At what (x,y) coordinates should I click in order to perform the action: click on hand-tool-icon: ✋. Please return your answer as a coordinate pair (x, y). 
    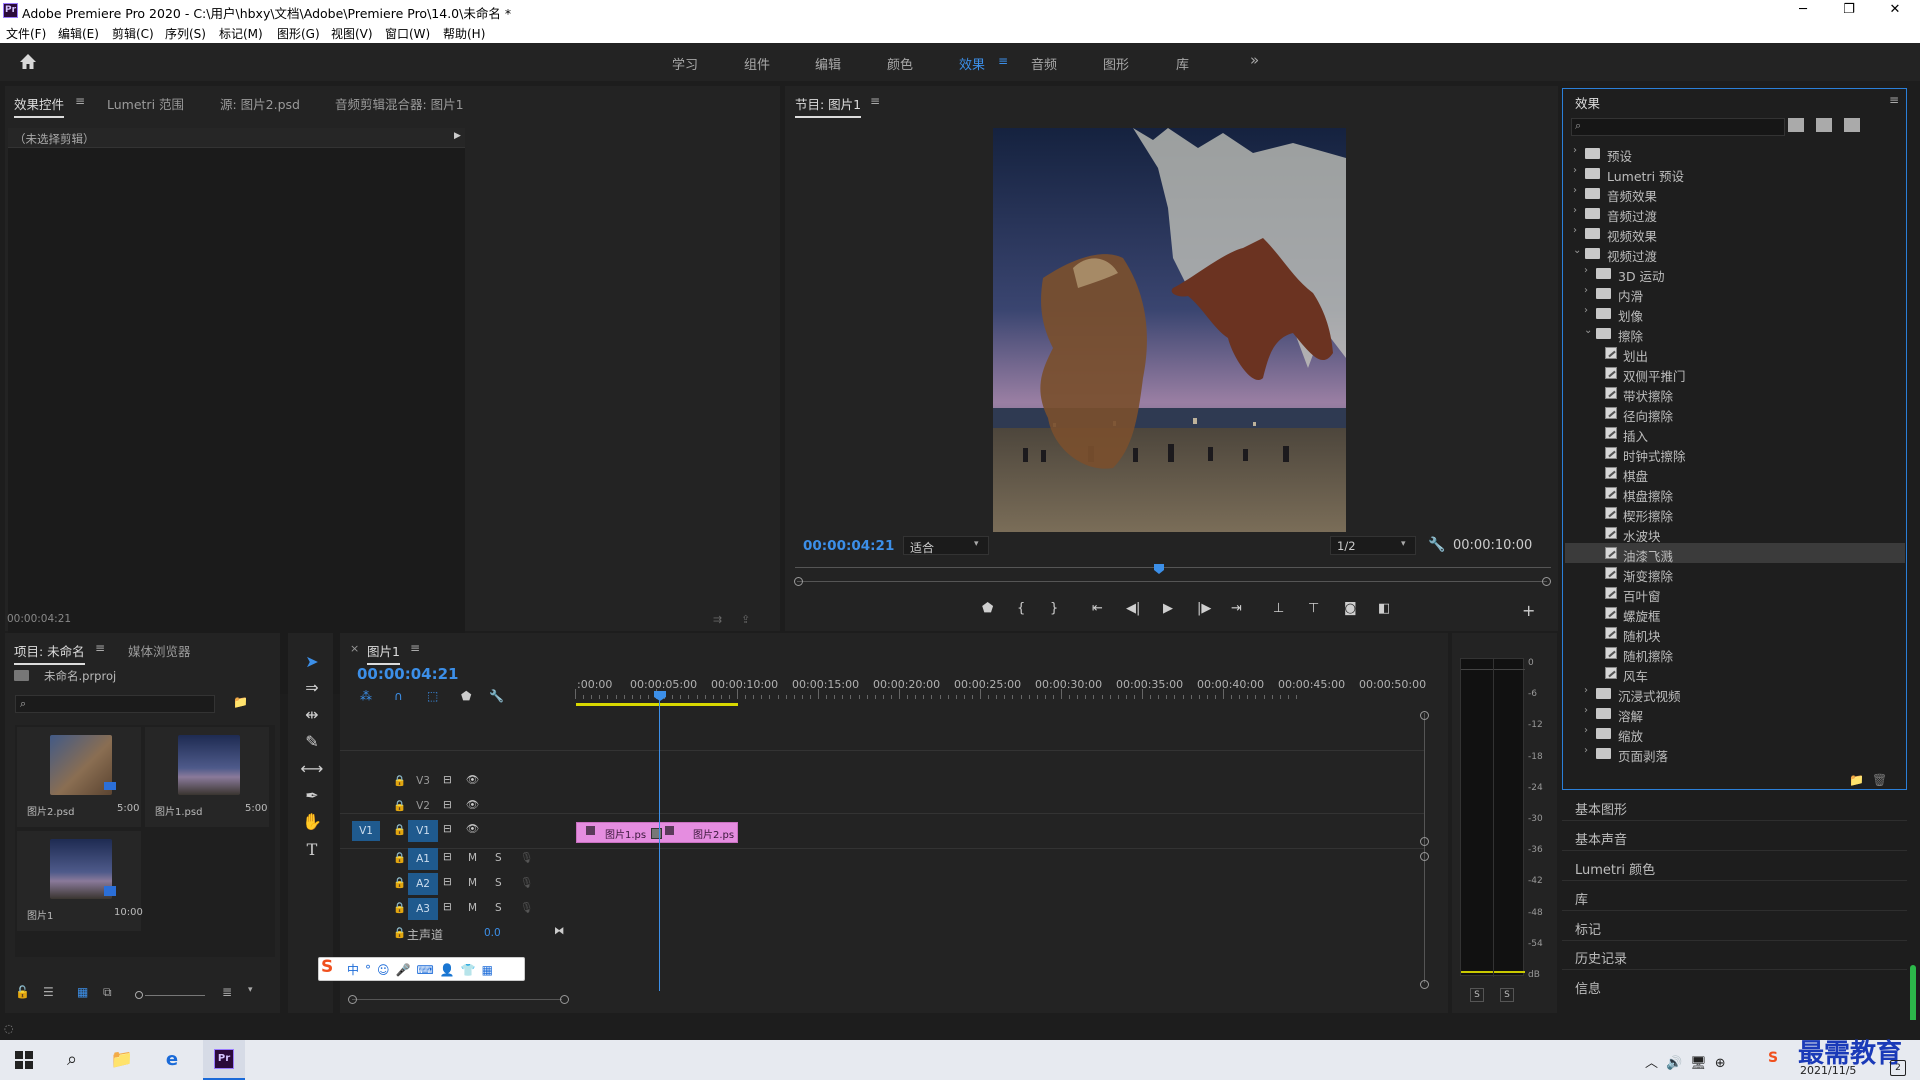
    Looking at the image, I should click on (312, 822).